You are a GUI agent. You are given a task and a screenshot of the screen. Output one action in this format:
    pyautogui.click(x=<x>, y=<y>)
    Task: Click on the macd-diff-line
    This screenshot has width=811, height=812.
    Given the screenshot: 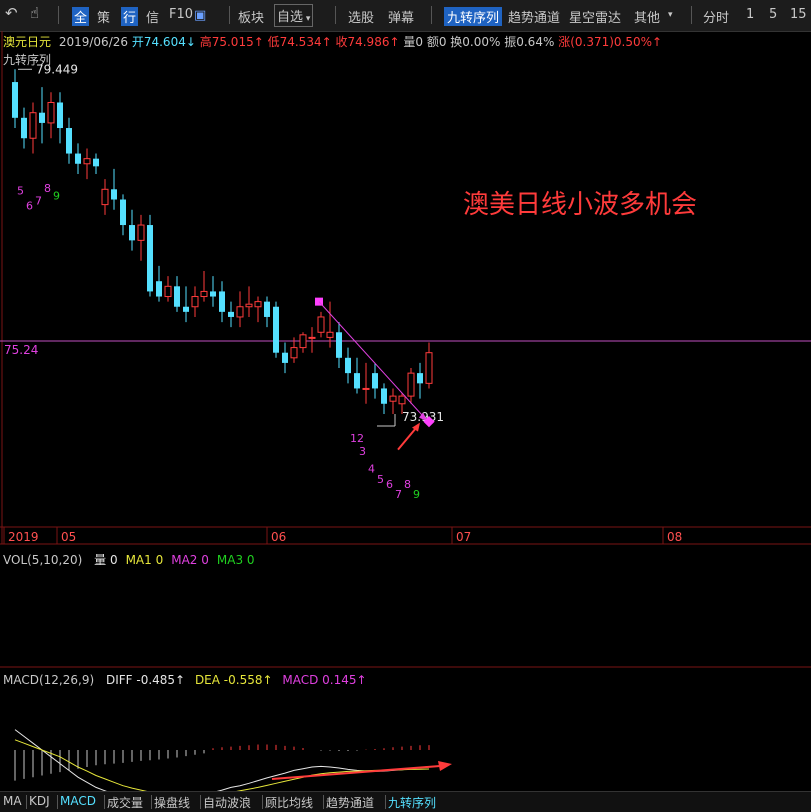 What is the action you would take?
    pyautogui.click(x=222, y=760)
    